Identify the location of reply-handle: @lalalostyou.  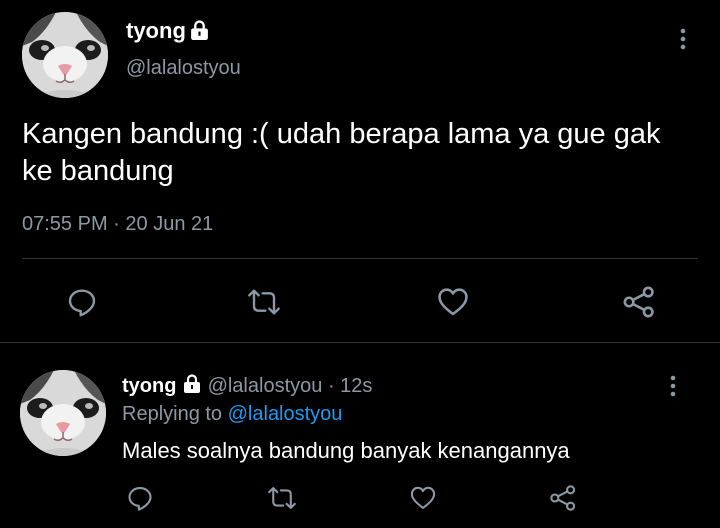
(265, 386).